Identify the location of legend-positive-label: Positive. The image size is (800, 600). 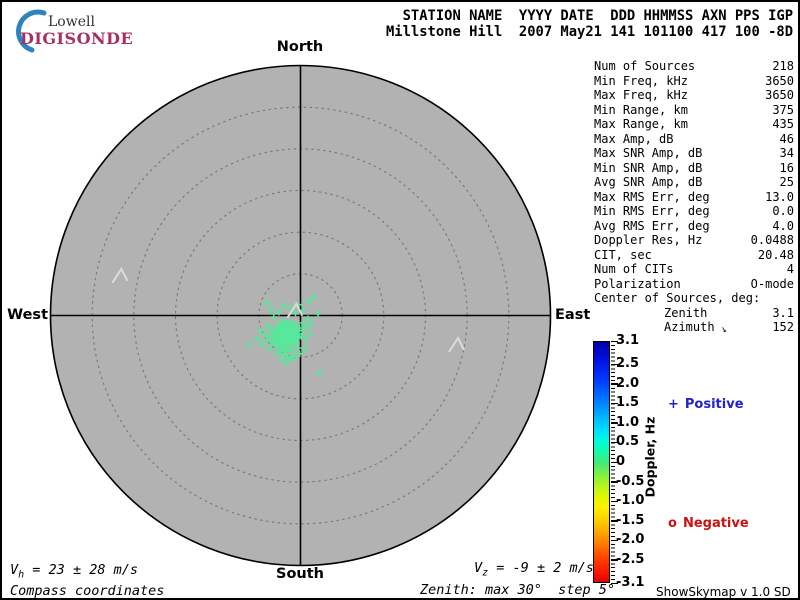
(714, 404).